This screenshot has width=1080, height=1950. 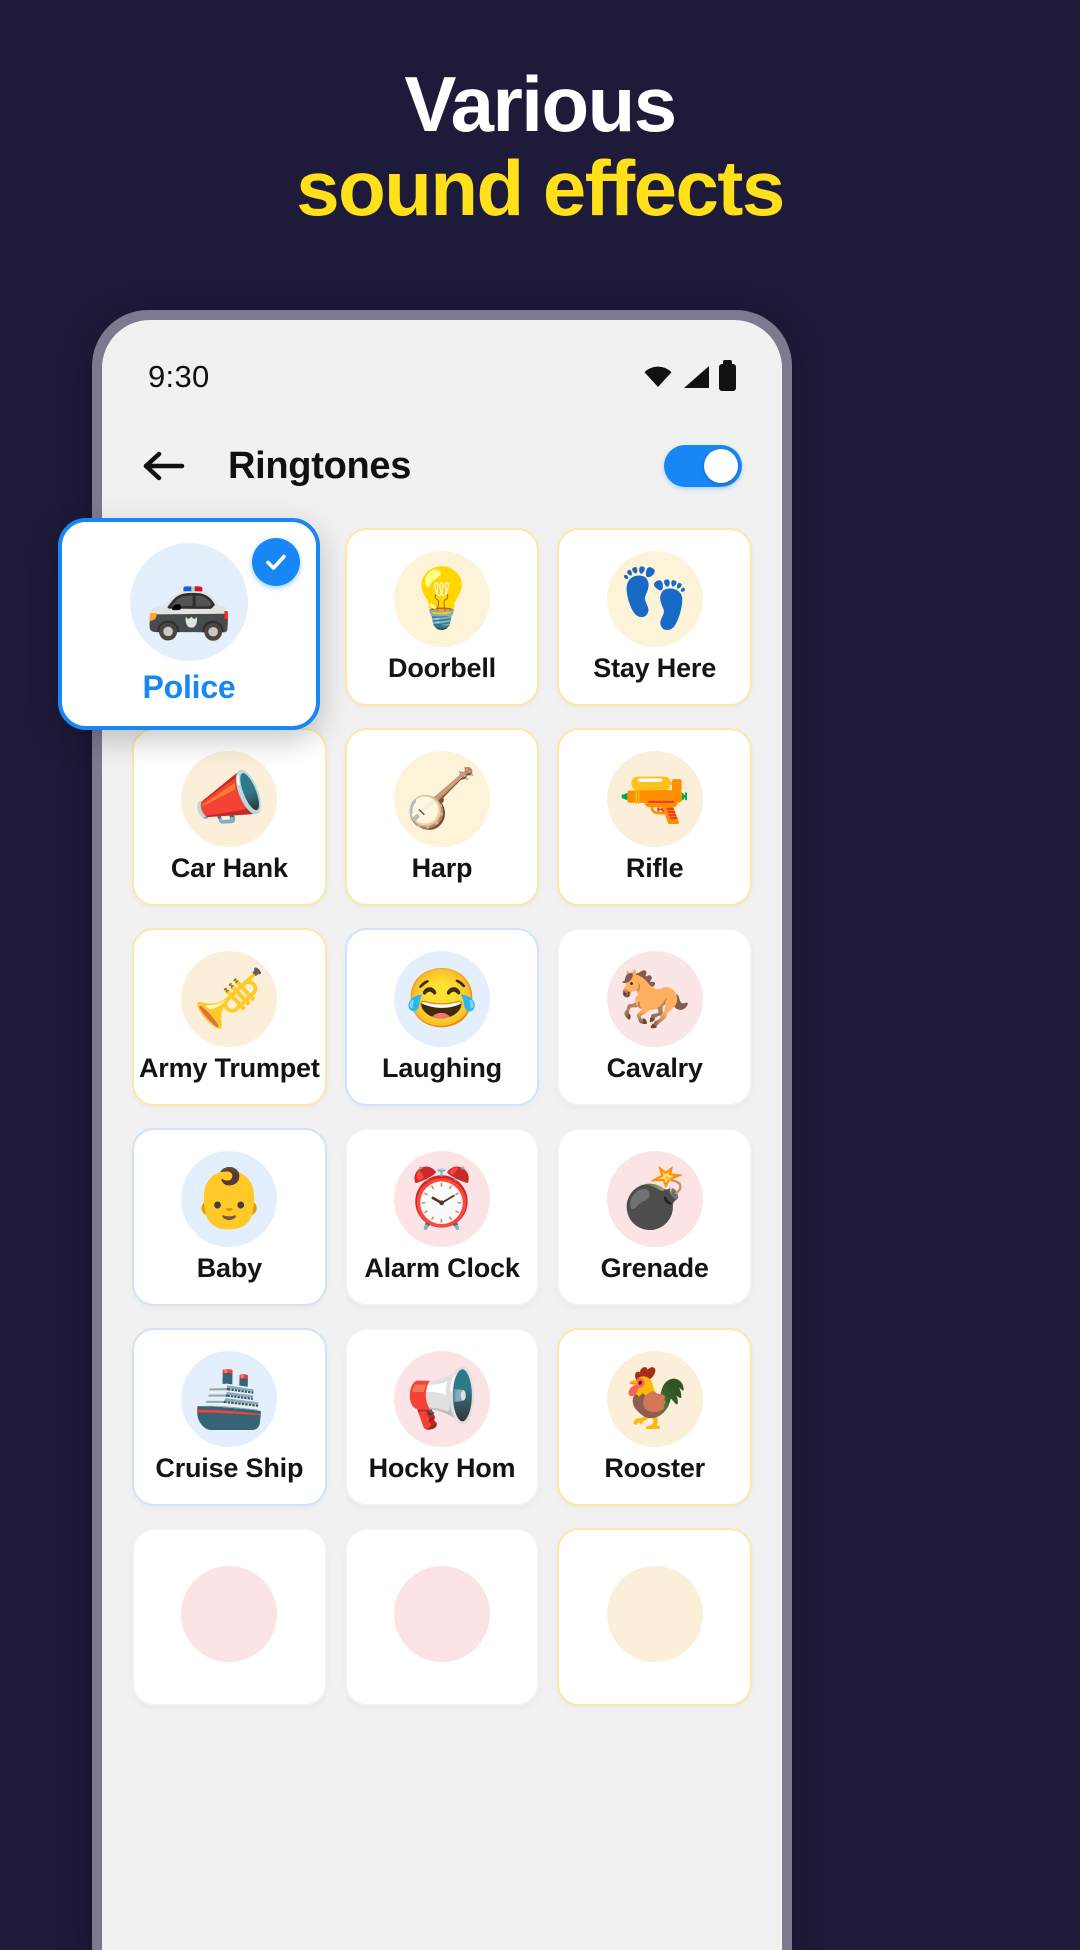 What do you see at coordinates (442, 1067) in the screenshot?
I see `ringtone-card-label: Laughing` at bounding box center [442, 1067].